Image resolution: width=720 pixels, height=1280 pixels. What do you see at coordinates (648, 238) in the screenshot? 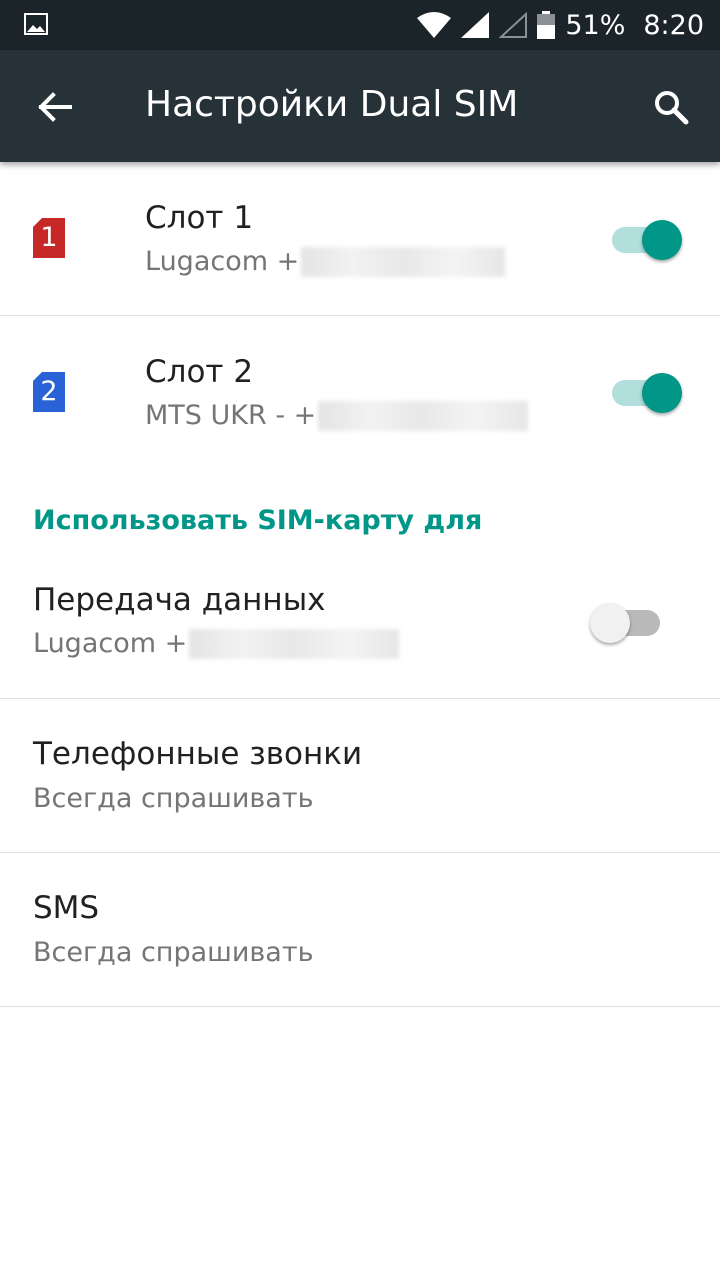
I see `sim-slot-1-switch` at bounding box center [648, 238].